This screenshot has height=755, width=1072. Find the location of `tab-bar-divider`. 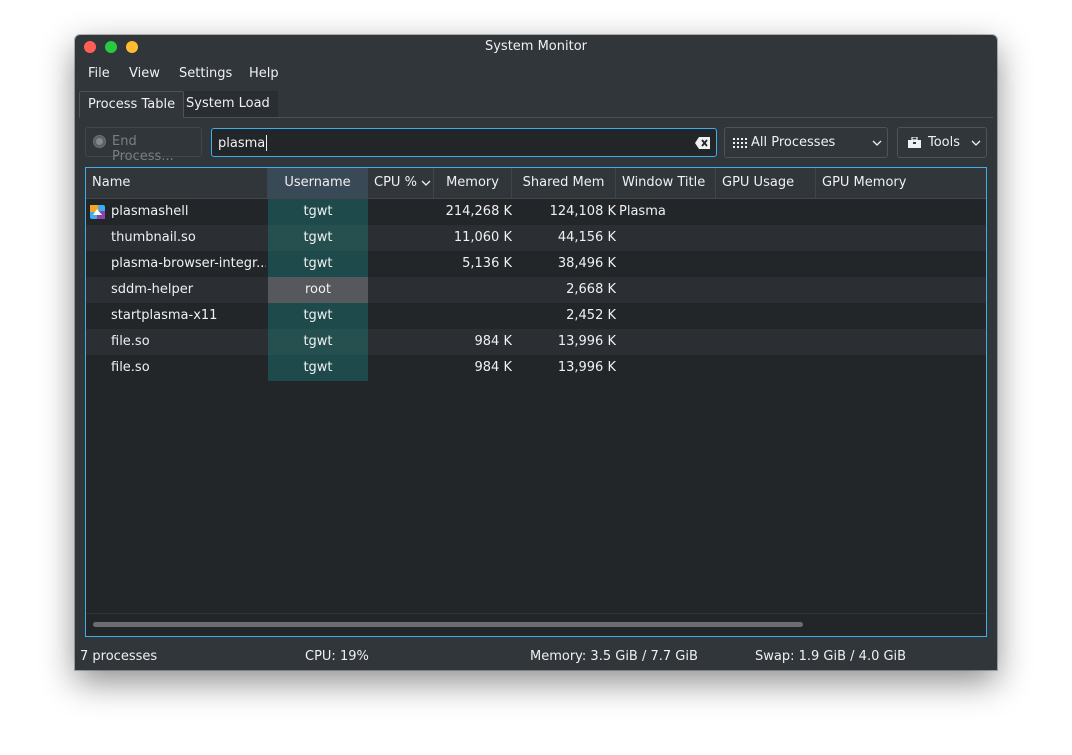

tab-bar-divider is located at coordinates (536, 117).